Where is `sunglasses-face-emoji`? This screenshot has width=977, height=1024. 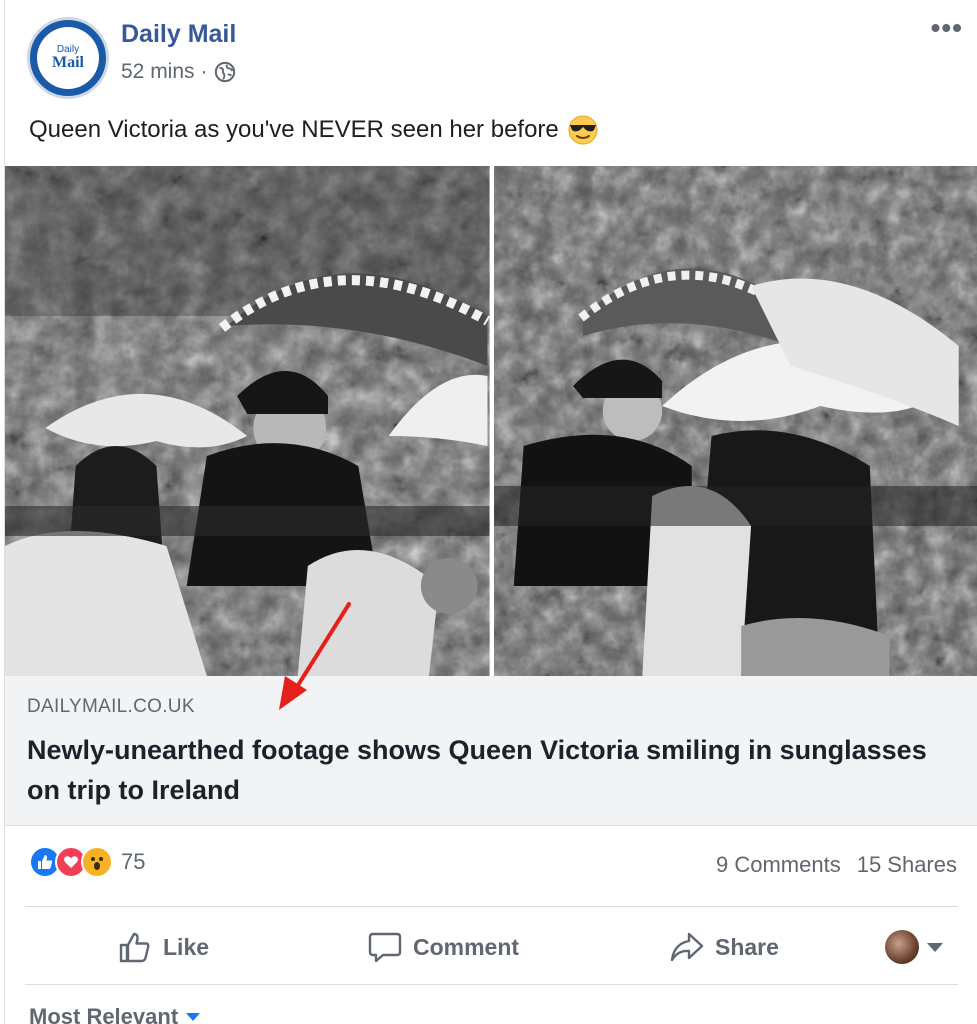
sunglasses-face-emoji is located at coordinates (583, 130).